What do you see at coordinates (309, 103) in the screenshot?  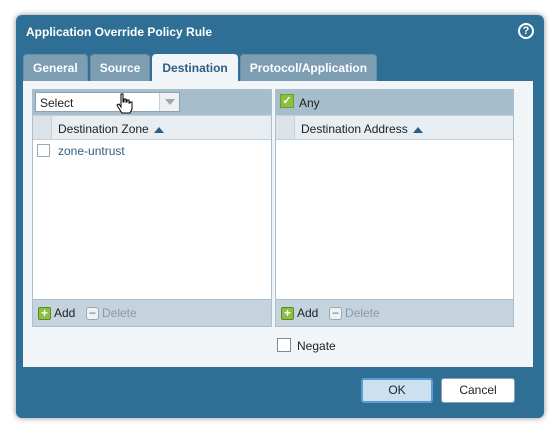 I see `any-label: Any` at bounding box center [309, 103].